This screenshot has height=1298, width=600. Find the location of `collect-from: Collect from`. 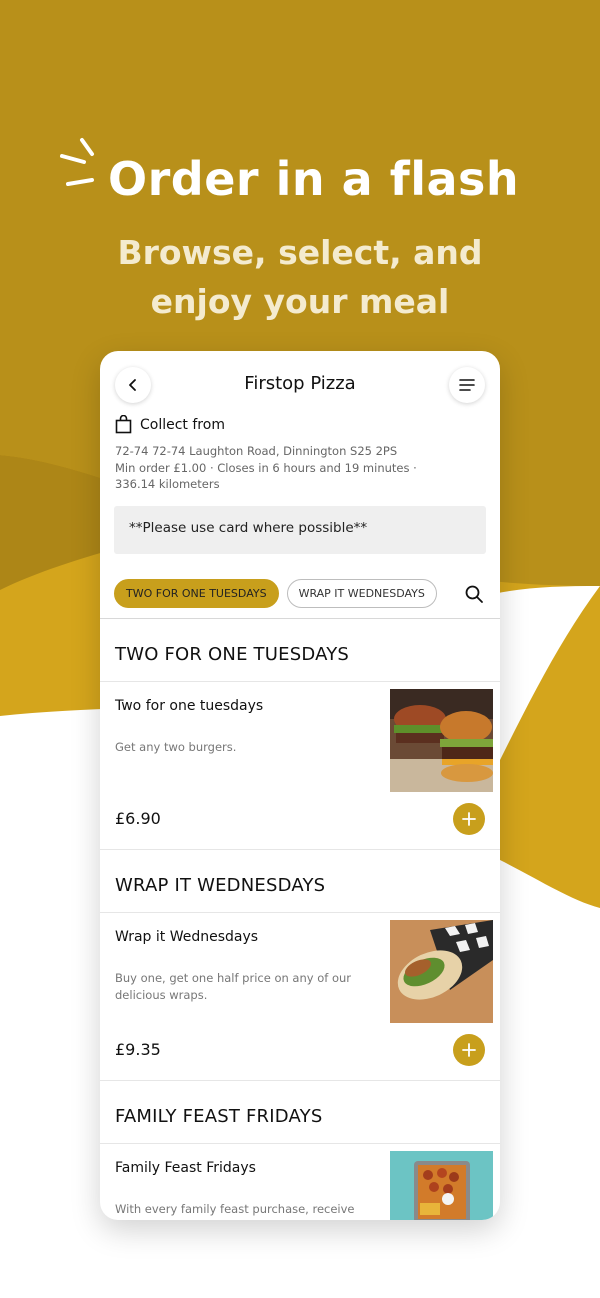

collect-from: Collect from is located at coordinates (170, 424).